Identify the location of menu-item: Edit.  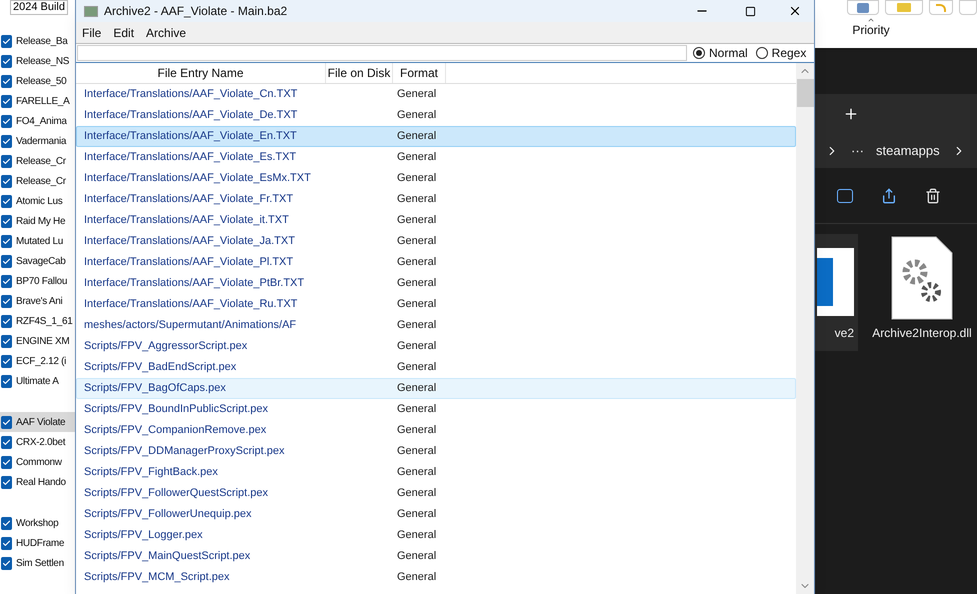
(123, 33).